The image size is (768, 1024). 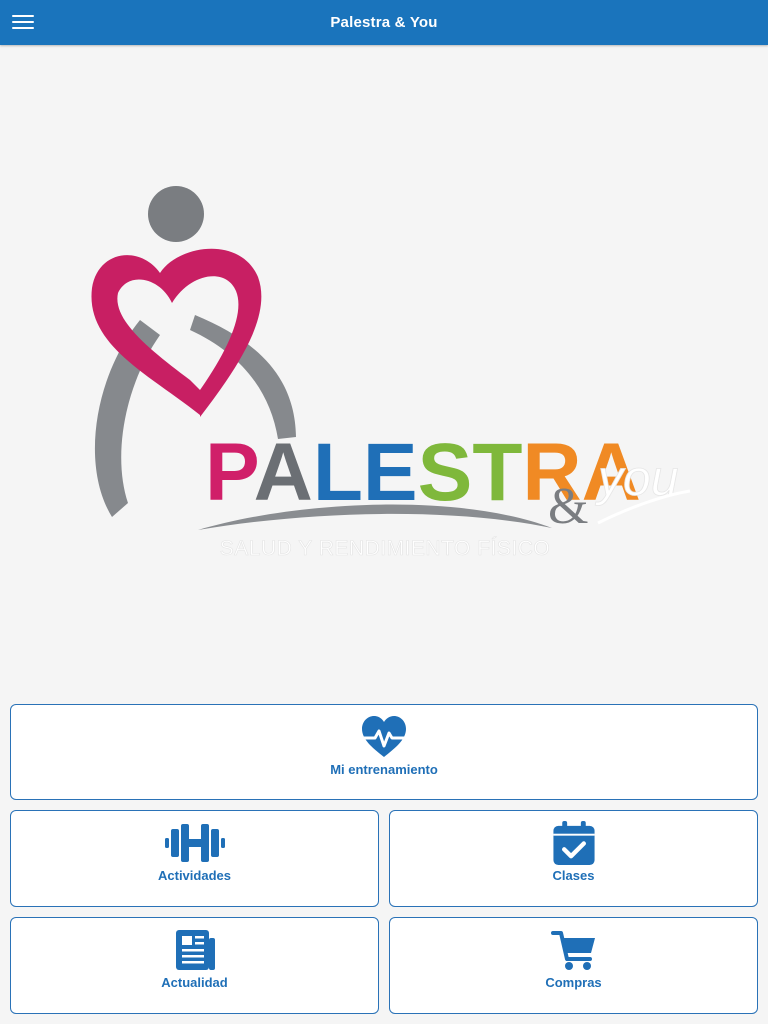 What do you see at coordinates (445, 472) in the screenshot?
I see `logo-letter: S` at bounding box center [445, 472].